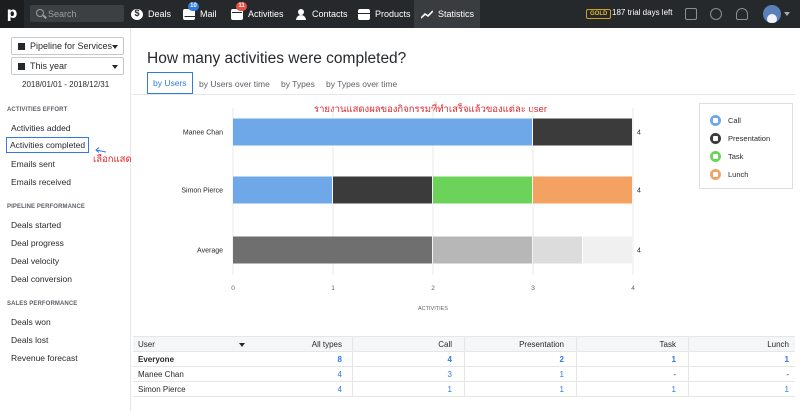 This screenshot has height=411, width=800. What do you see at coordinates (393, 14) in the screenshot?
I see `nav-products-label: Products` at bounding box center [393, 14].